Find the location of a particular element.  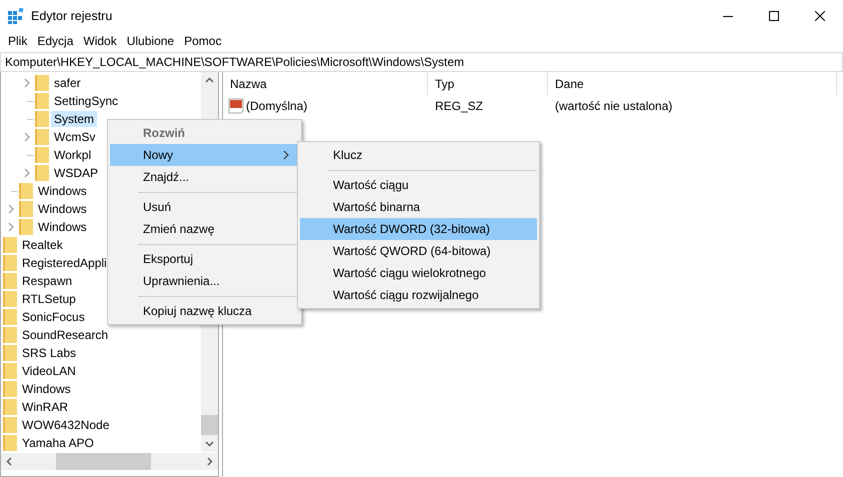

tree-item: Respawn is located at coordinates (47, 281).